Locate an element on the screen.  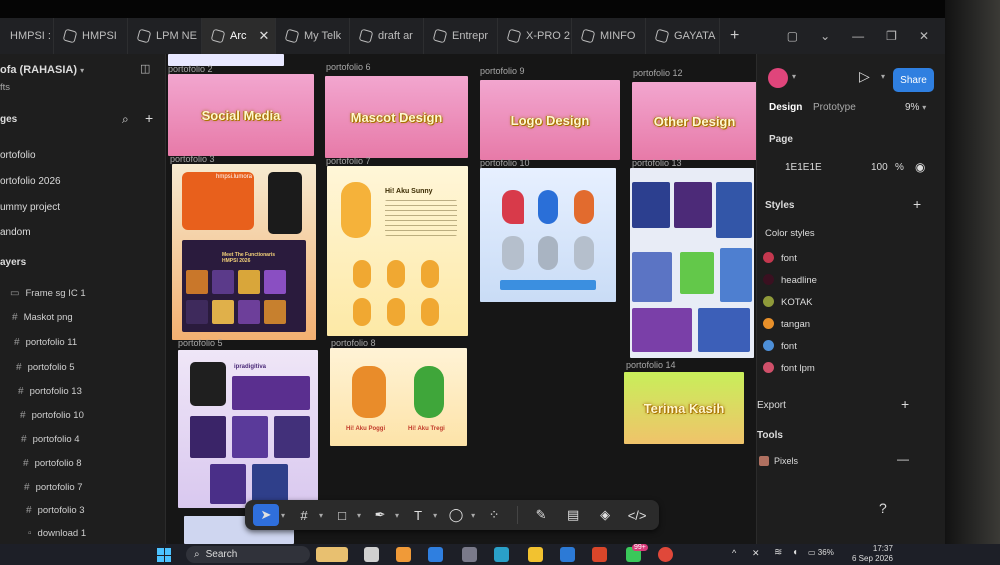
browser-tab: GAYATA is located at coordinates (683, 36).